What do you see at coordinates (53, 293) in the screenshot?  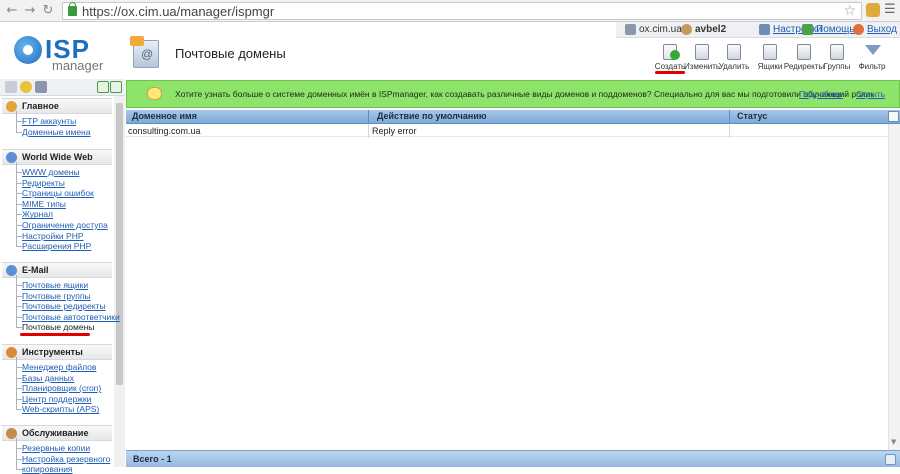 I see `sidebar-item: Почтовые группы` at bounding box center [53, 293].